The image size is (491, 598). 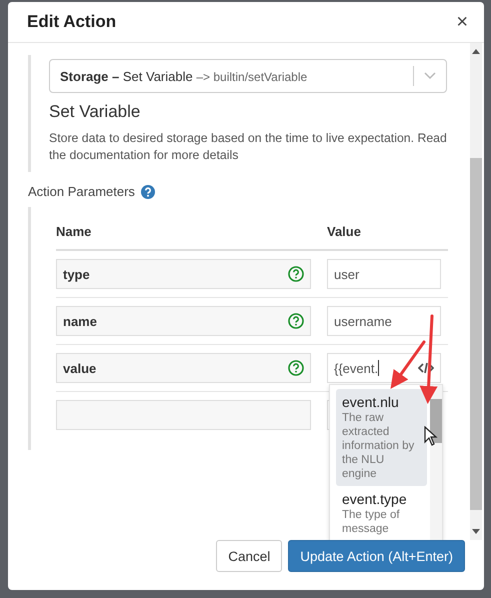 What do you see at coordinates (381, 513) in the screenshot?
I see `suggestion-item: event.type The type of message` at bounding box center [381, 513].